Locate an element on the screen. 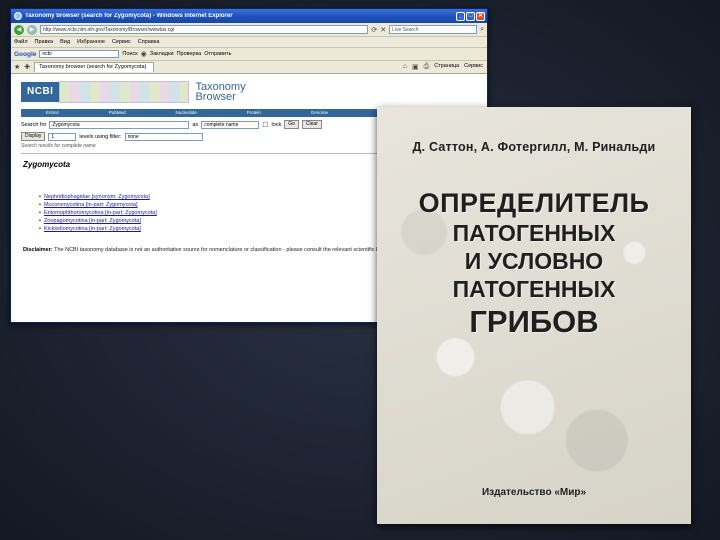 This screenshot has width=720, height=540. menu-view: Вид is located at coordinates (65, 42).